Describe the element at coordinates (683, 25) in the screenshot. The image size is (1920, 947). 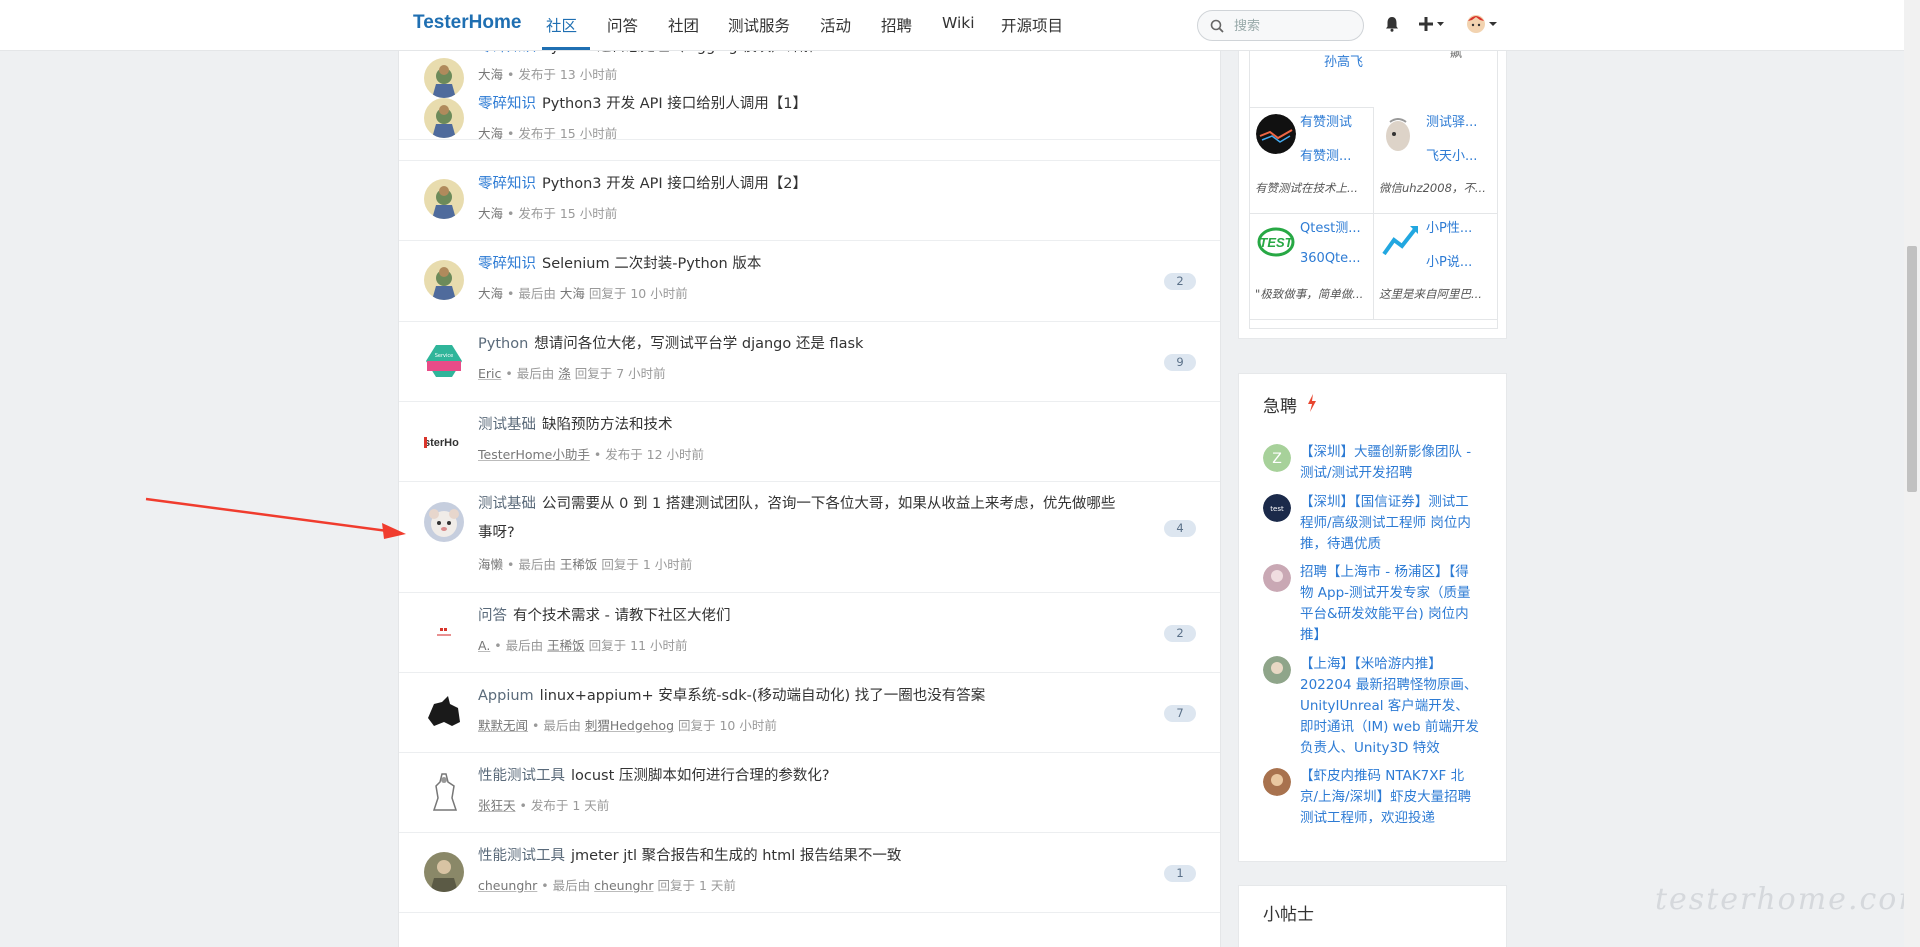
I see `nav-item-groups: 社团` at that location.